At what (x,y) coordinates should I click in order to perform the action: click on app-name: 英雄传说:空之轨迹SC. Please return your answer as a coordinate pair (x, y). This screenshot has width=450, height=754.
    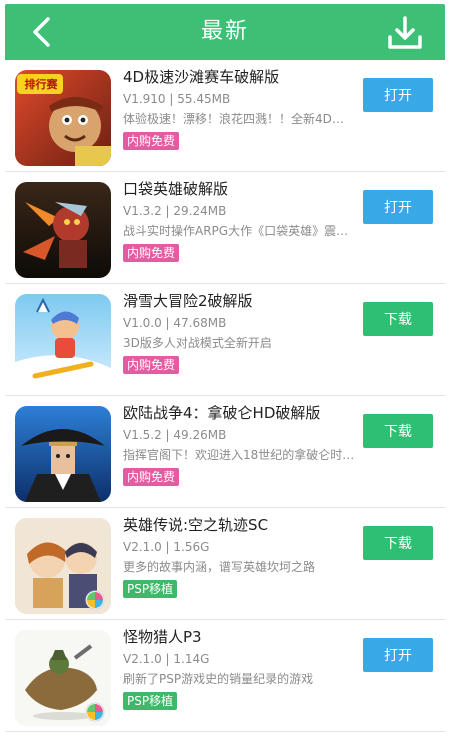
    Looking at the image, I should click on (196, 525).